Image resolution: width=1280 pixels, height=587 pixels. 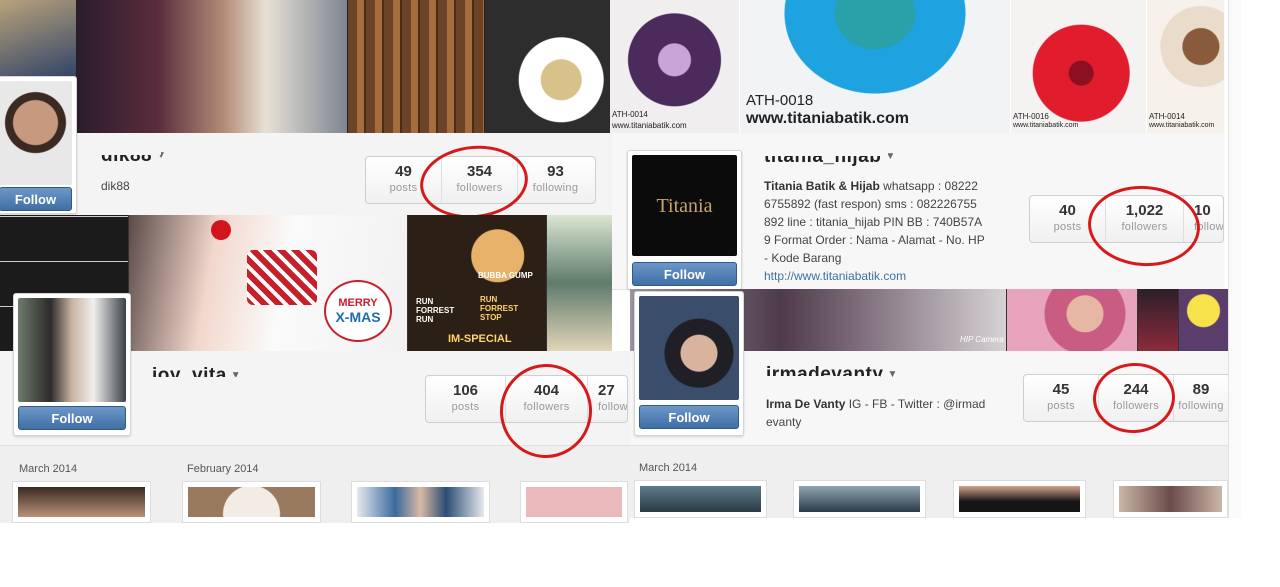 I want to click on stat-posts: 106 posts, so click(x=466, y=399).